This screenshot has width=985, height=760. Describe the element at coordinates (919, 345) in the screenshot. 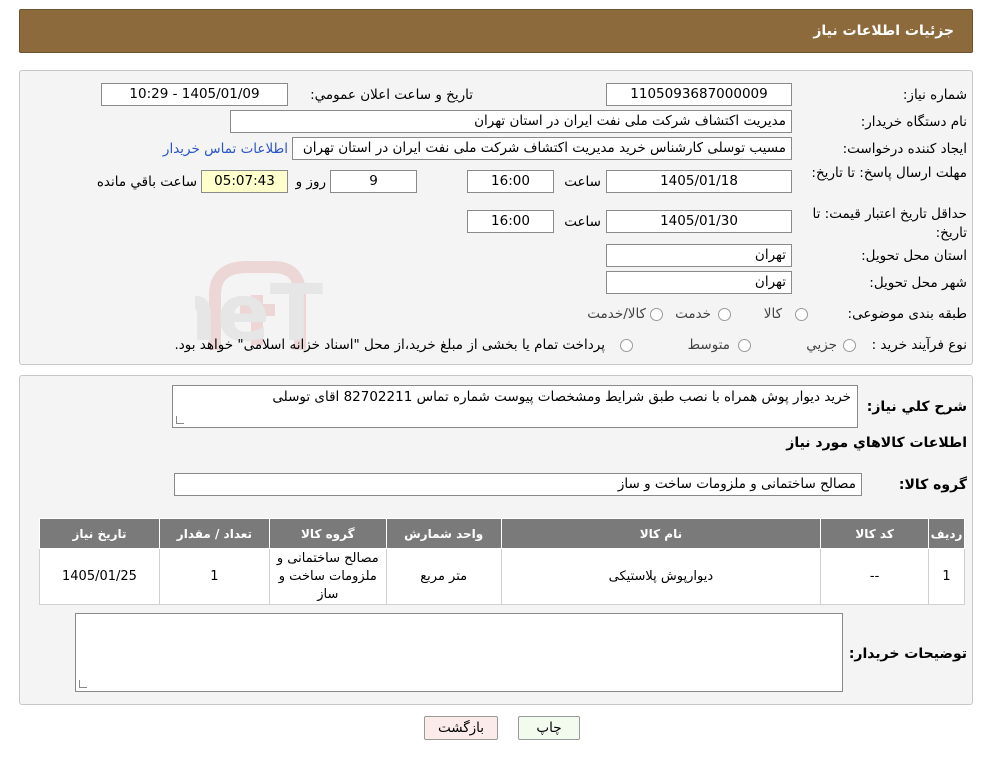

I see `process-label: نوع فرآيند خريد :` at that location.